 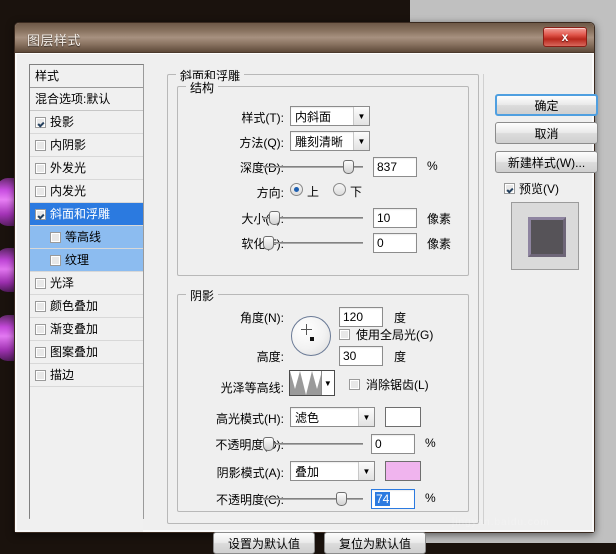 What do you see at coordinates (74, 351) in the screenshot?
I see `style-item-label: 图案叠加` at bounding box center [74, 351].